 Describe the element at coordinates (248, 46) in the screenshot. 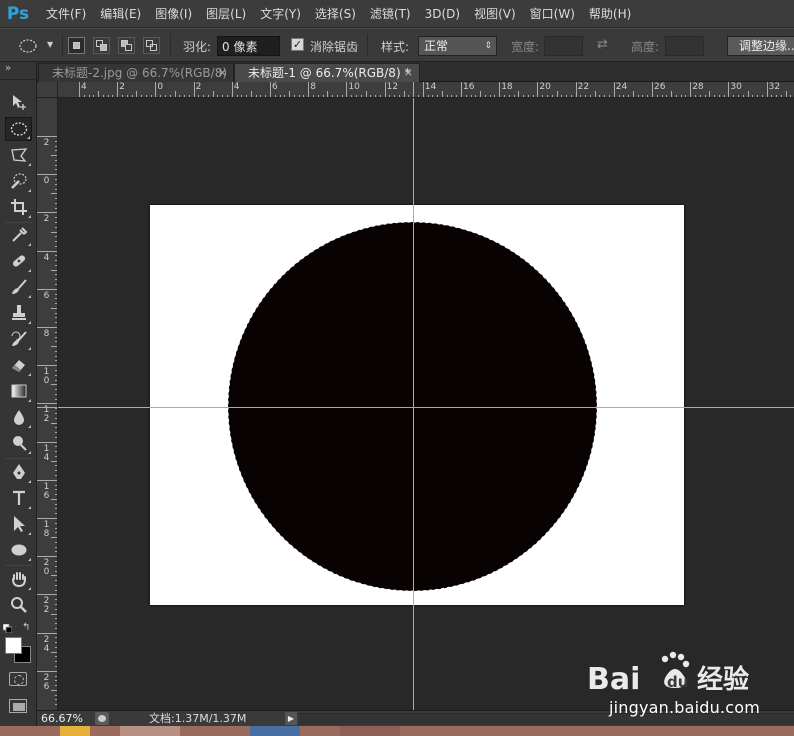

I see `feather-input` at that location.